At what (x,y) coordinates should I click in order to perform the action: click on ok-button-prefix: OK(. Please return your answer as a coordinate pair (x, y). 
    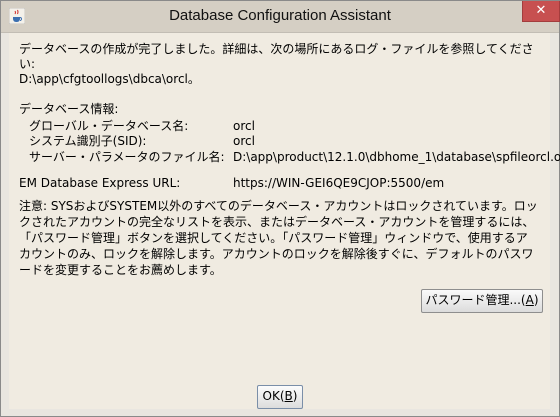
    Looking at the image, I should click on (273, 396).